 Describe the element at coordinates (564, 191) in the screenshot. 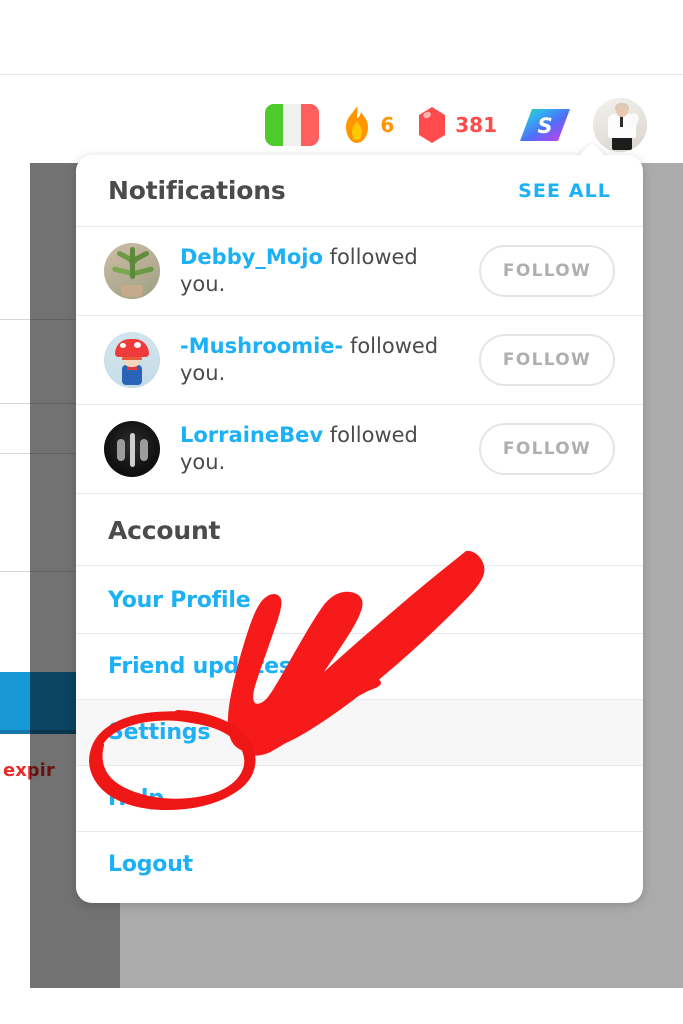

I see `see-all-link: SEE ALL` at that location.